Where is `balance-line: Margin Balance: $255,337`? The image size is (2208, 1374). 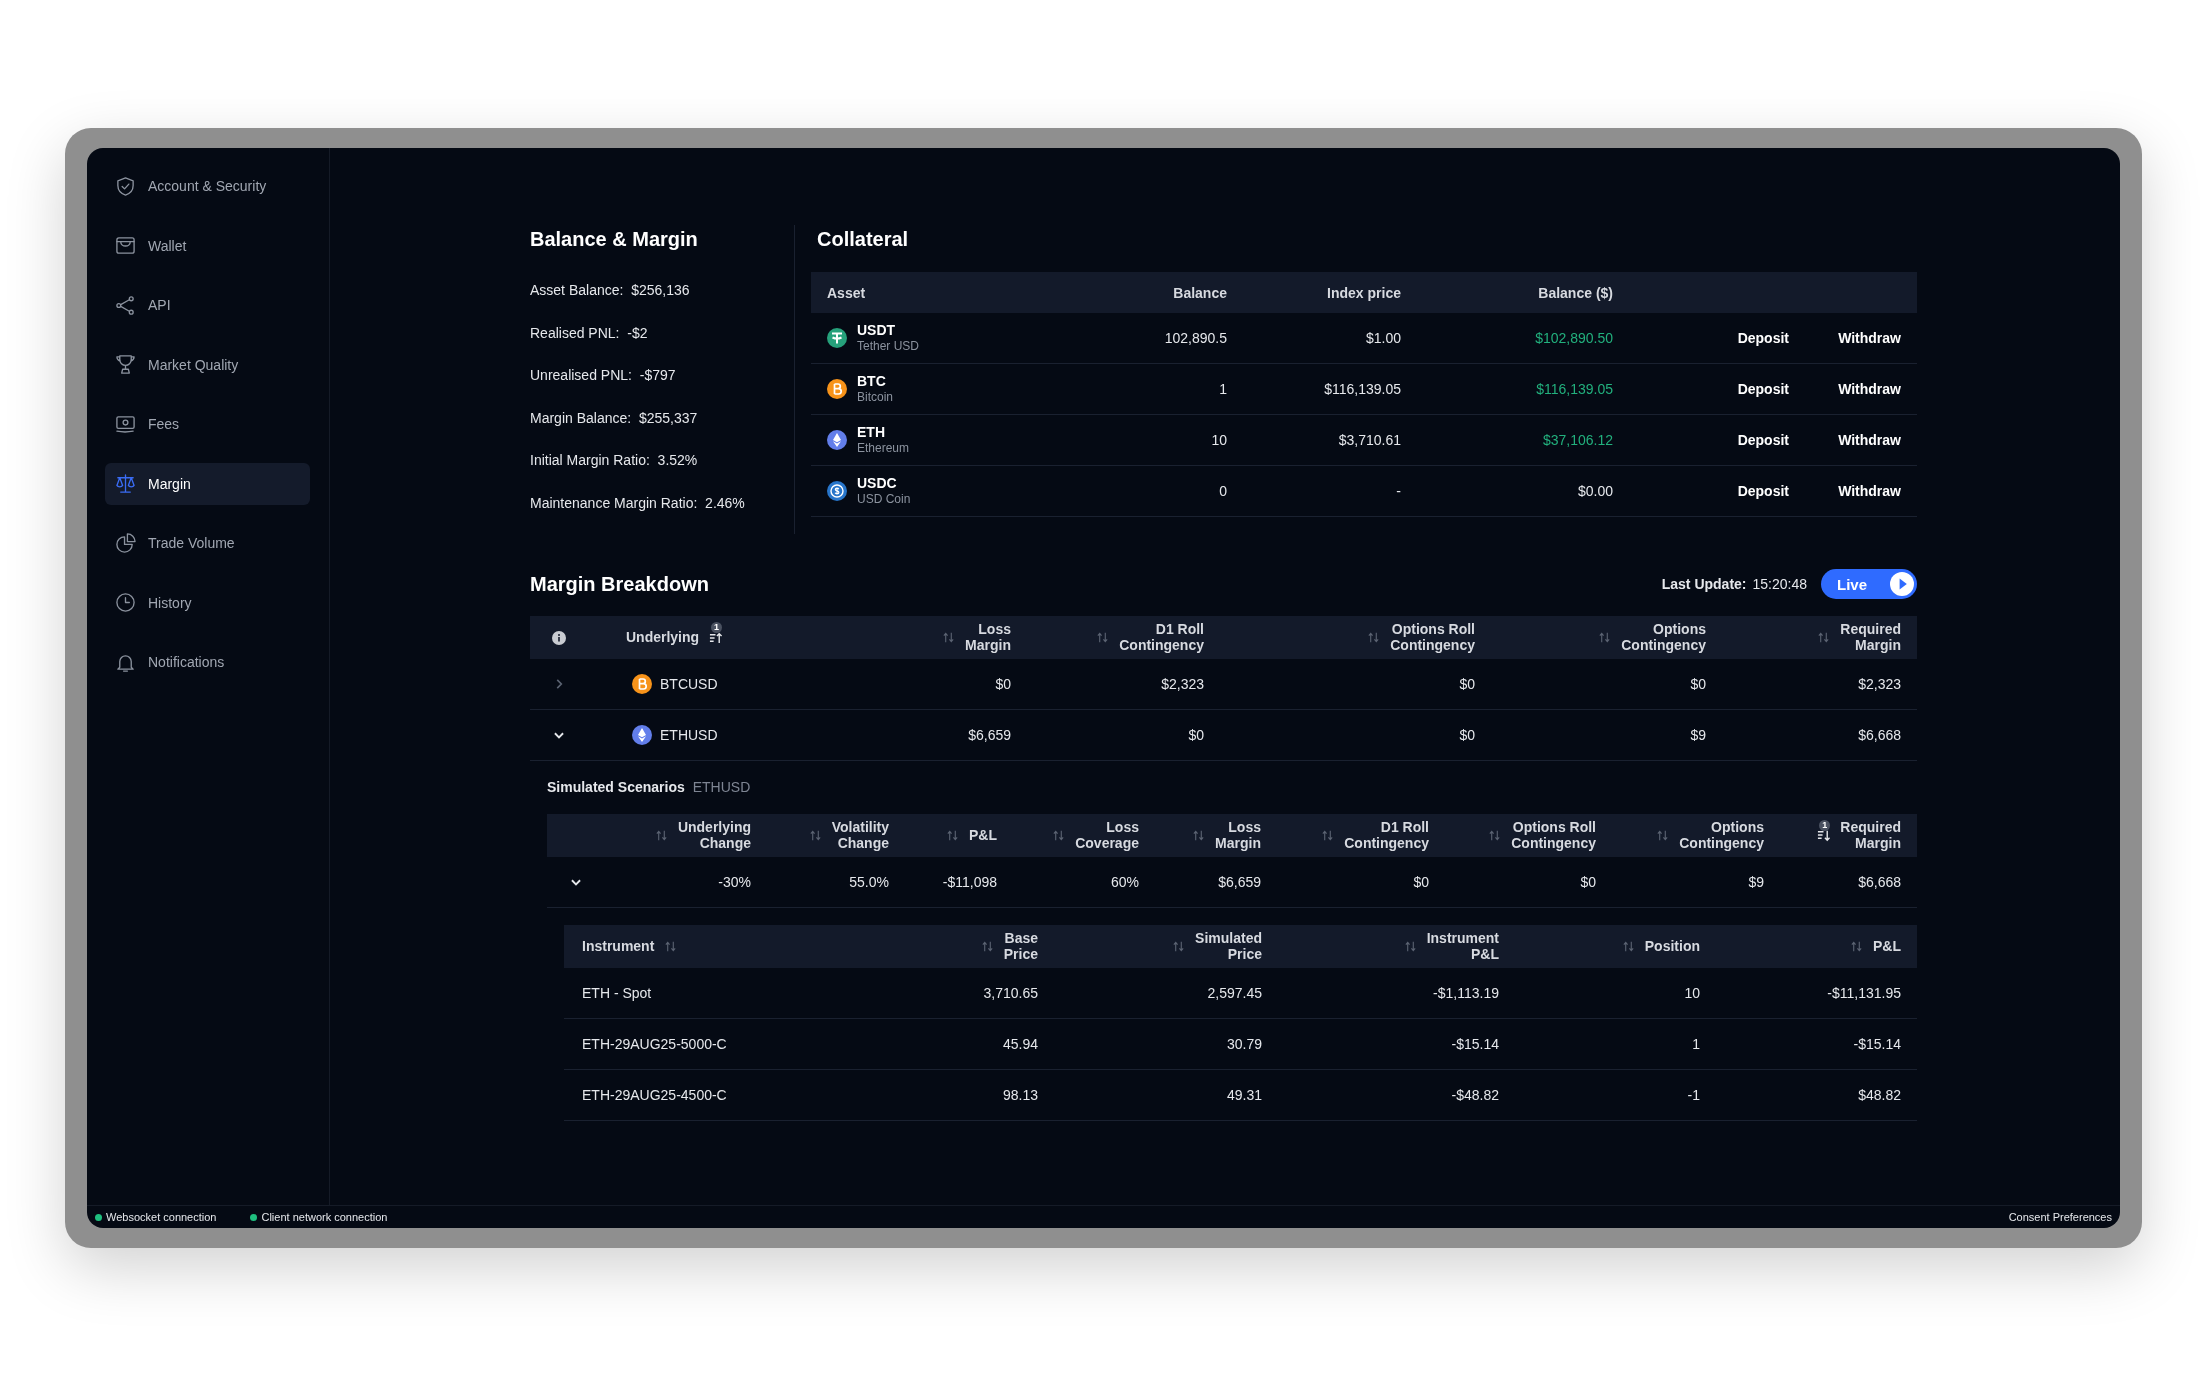
balance-line: Margin Balance: $255,337 is located at coordinates (614, 418).